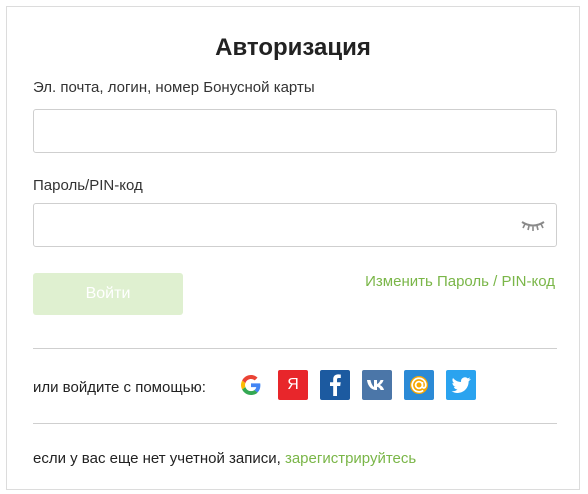  Describe the element at coordinates (251, 385) in the screenshot. I see `google-icon` at that location.